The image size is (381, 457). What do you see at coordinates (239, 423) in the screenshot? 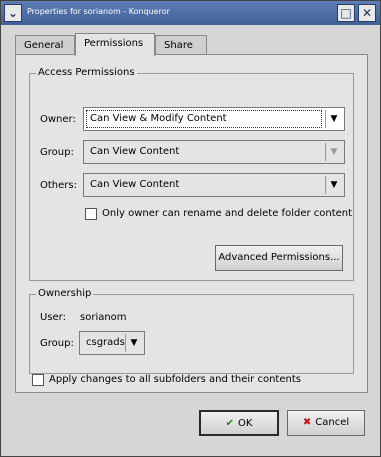
I see `ok-button: ✔ OK` at bounding box center [239, 423].